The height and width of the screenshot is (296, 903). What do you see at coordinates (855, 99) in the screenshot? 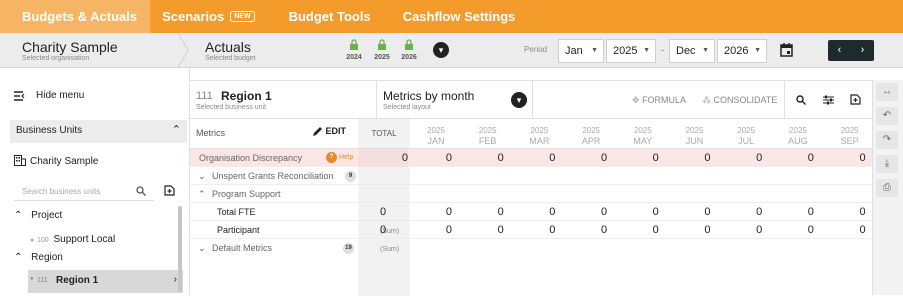
I see `export-icon` at bounding box center [855, 99].